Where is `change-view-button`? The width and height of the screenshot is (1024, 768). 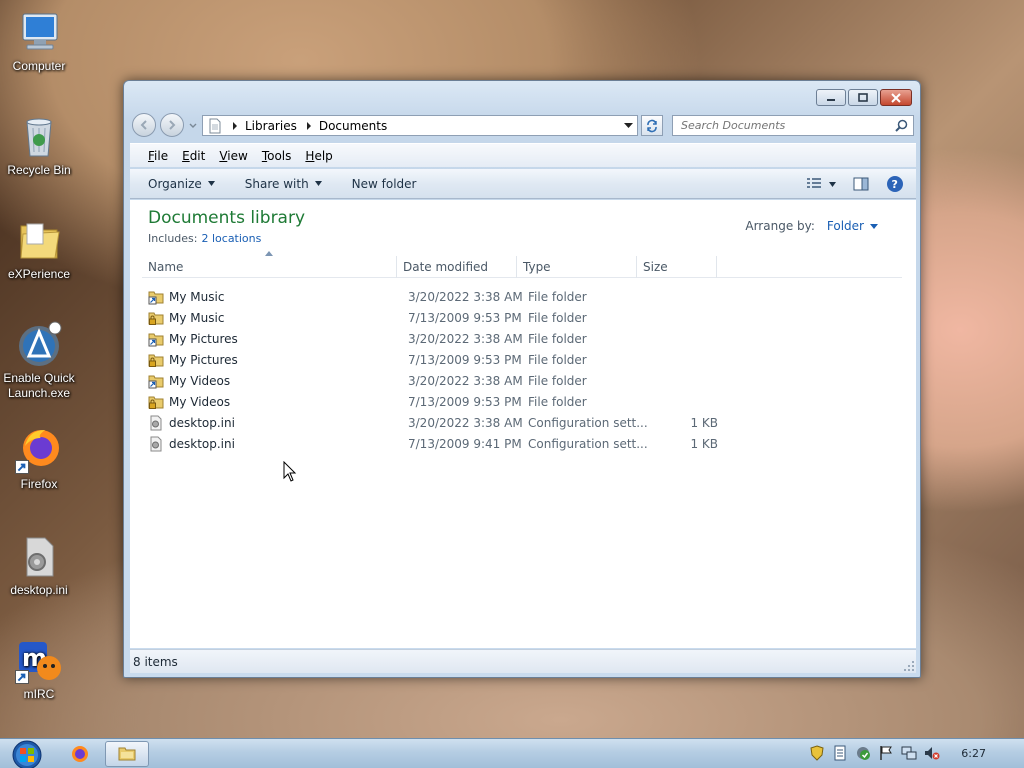 change-view-button is located at coordinates (820, 184).